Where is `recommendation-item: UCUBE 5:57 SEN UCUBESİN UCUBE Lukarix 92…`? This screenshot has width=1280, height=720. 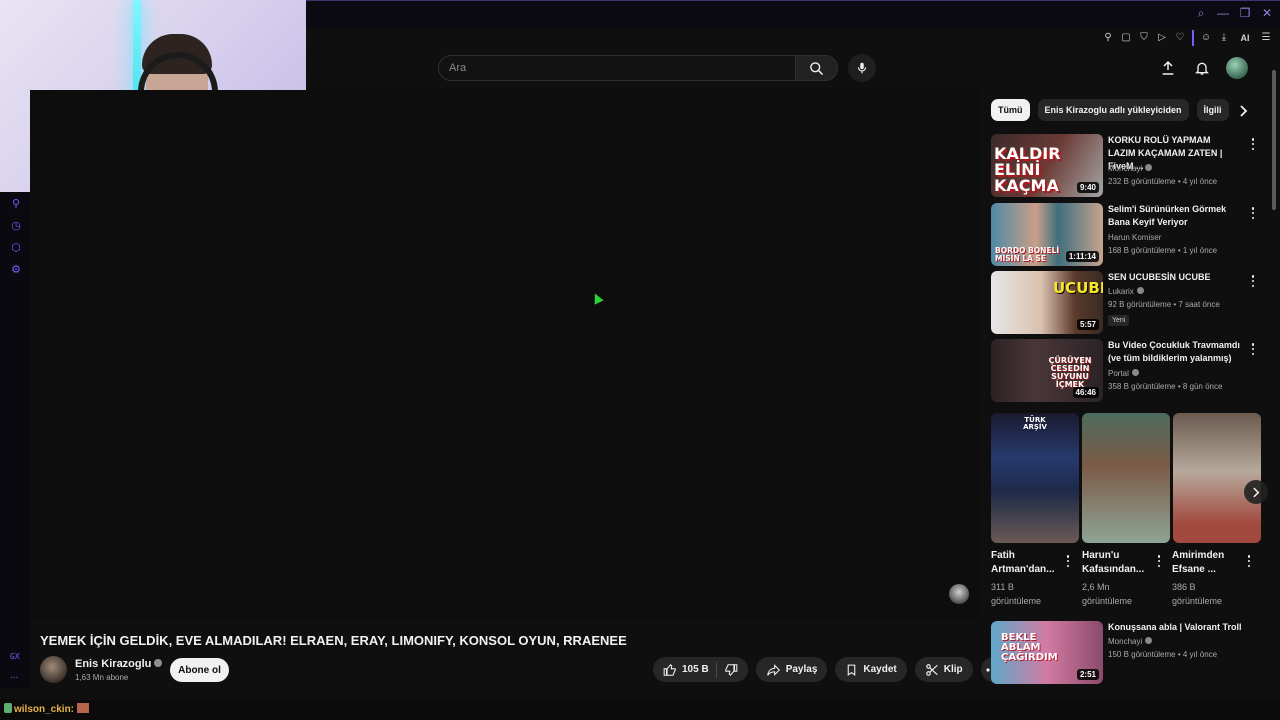
recommendation-item: UCUBE 5:57 SEN UCUBESİN UCUBE Lukarix 92… is located at coordinates (1127, 303).